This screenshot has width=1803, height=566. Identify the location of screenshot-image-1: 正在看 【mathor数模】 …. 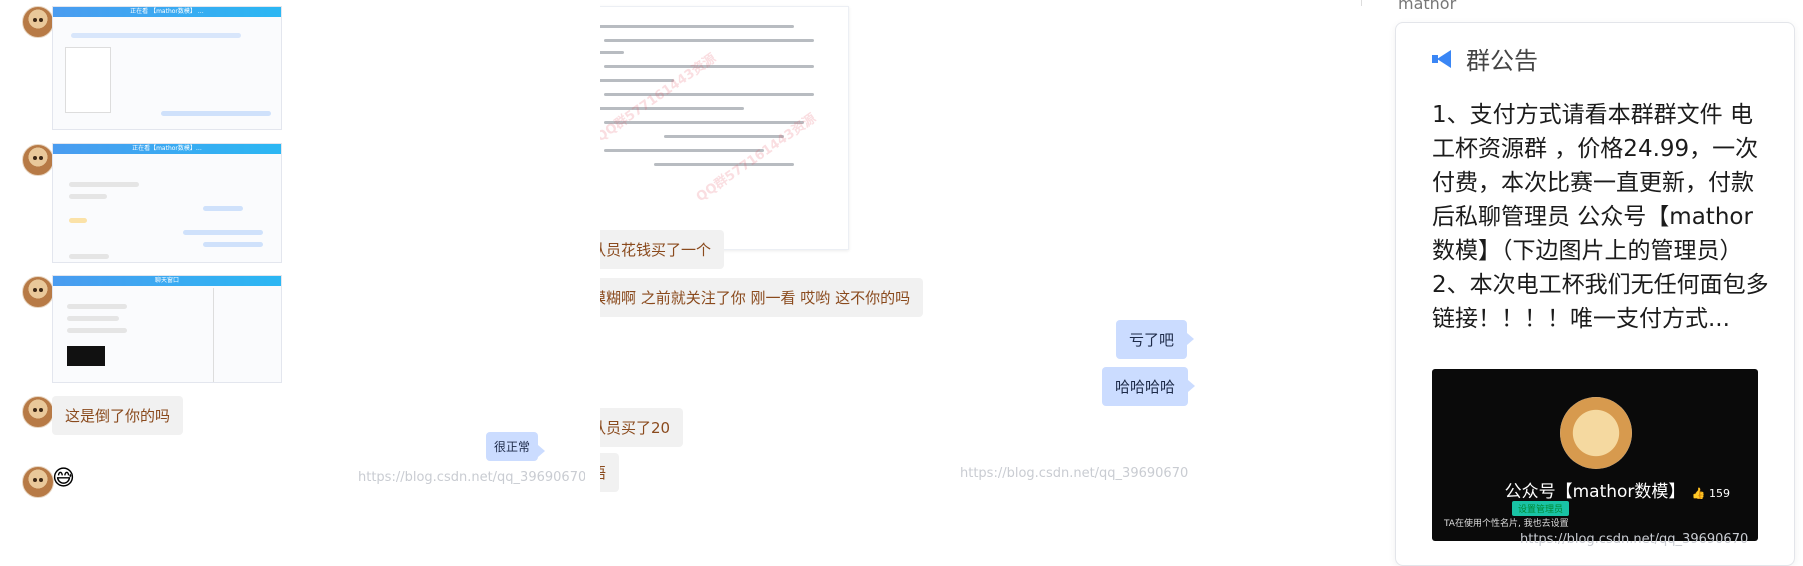
(167, 68).